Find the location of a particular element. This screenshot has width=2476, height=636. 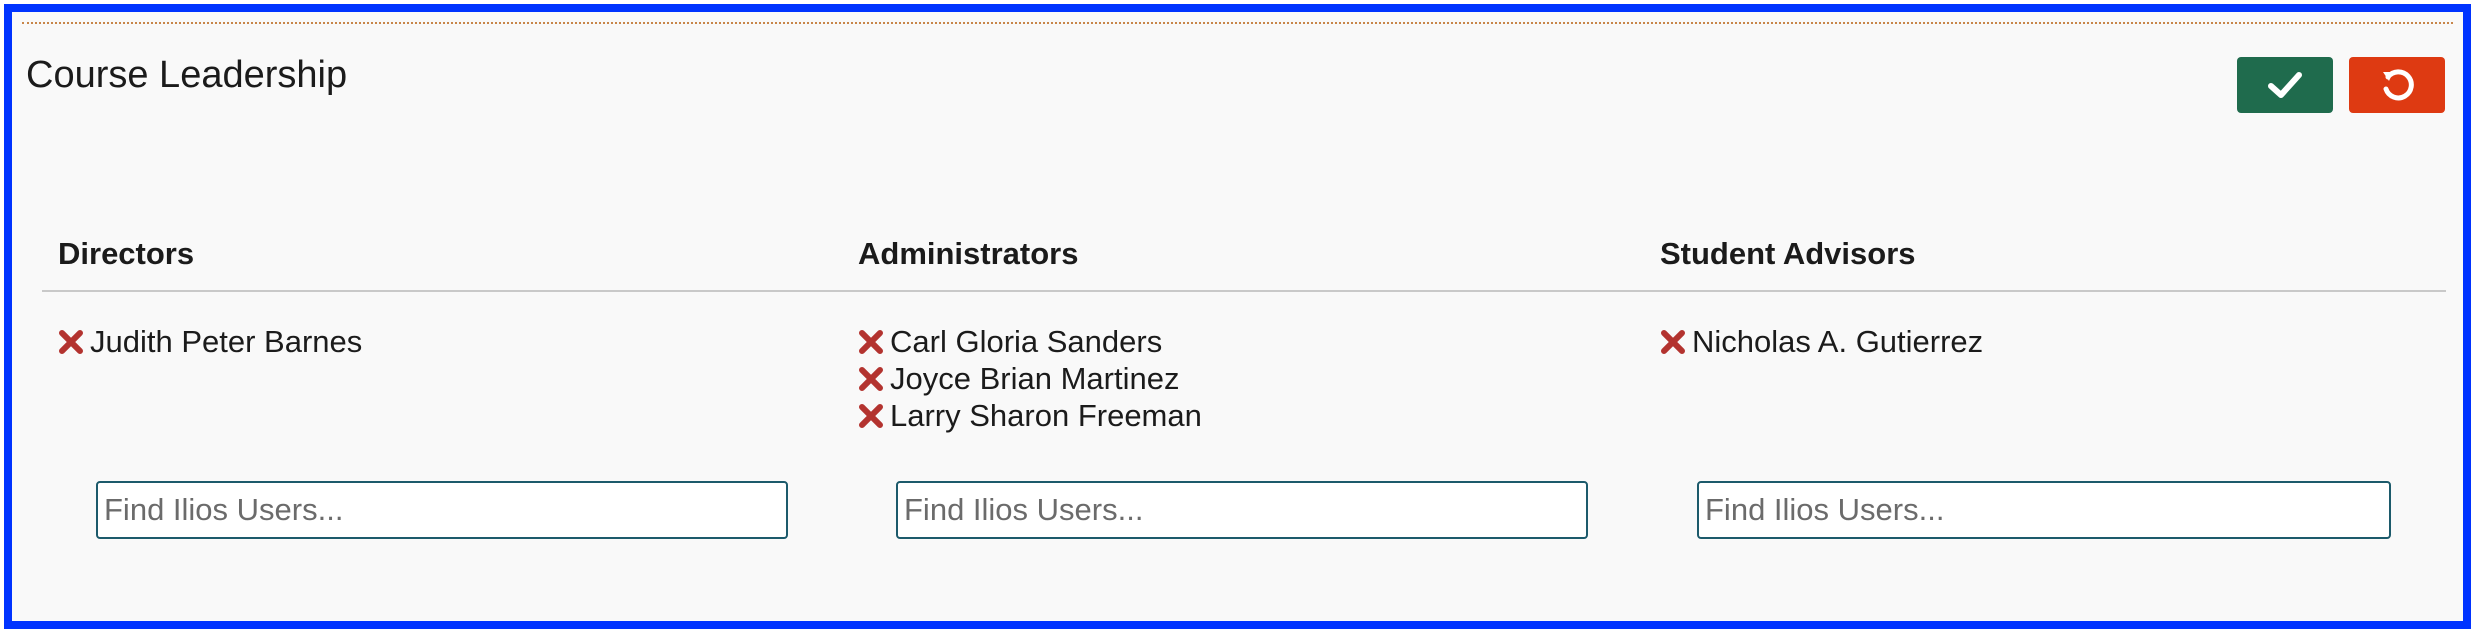

directors-search-input is located at coordinates (442, 510).